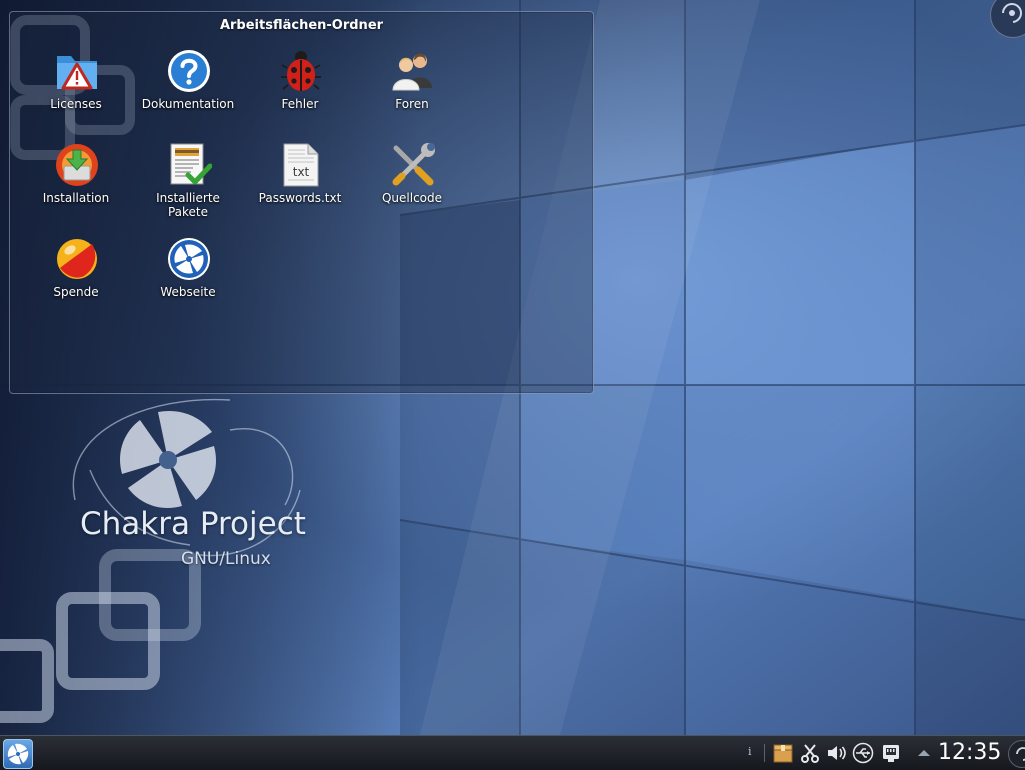  What do you see at coordinates (188, 292) in the screenshot?
I see `desktop-item-label: Webseite` at bounding box center [188, 292].